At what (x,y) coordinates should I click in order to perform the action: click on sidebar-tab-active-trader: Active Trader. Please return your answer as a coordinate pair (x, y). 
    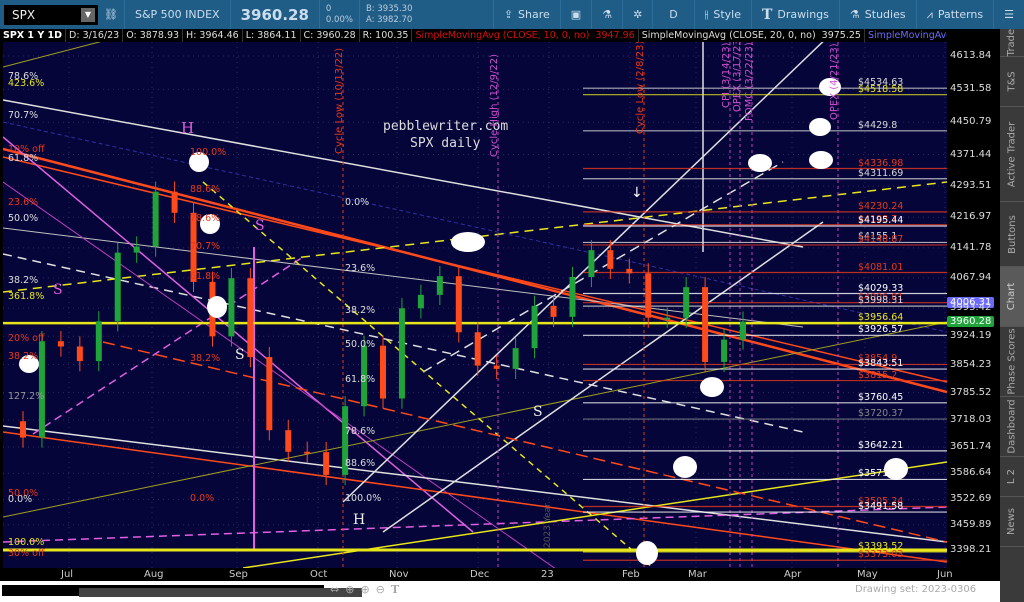
    Looking at the image, I should click on (1012, 154).